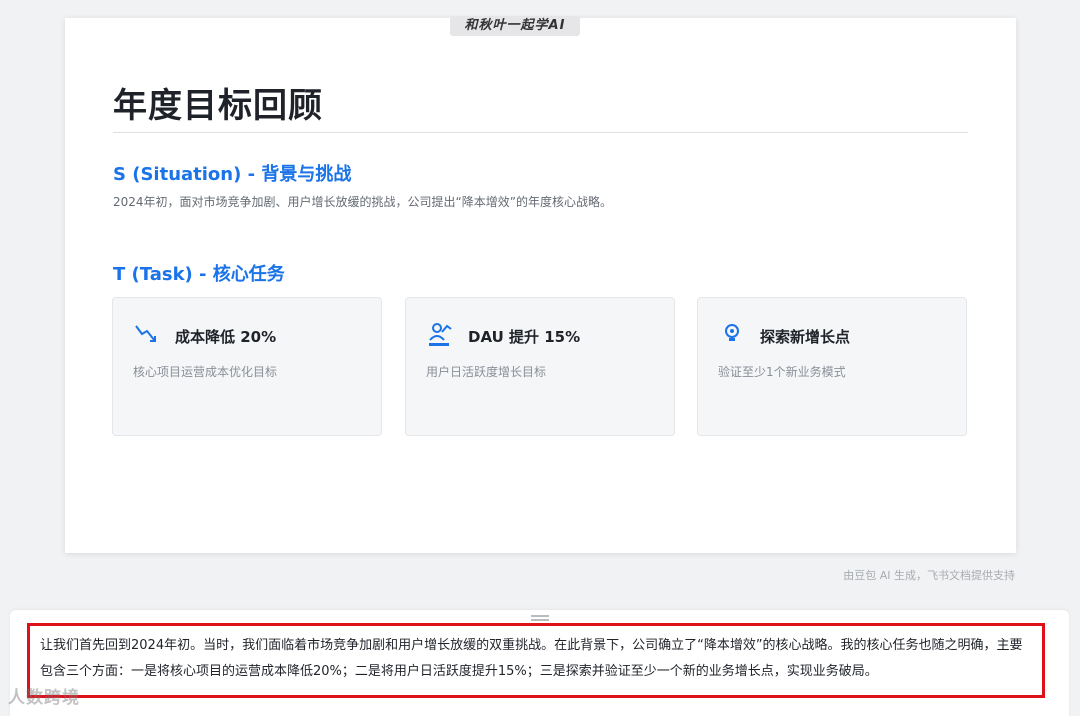 The width and height of the screenshot is (1080, 716). What do you see at coordinates (515, 26) in the screenshot?
I see `watermark-top: 和秋叶一起学AI` at bounding box center [515, 26].